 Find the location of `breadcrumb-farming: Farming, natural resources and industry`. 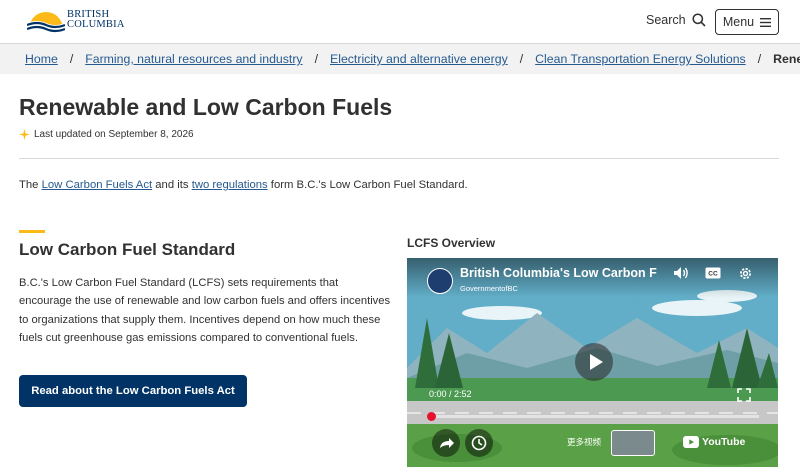

breadcrumb-farming: Farming, natural resources and industry is located at coordinates (193, 59).